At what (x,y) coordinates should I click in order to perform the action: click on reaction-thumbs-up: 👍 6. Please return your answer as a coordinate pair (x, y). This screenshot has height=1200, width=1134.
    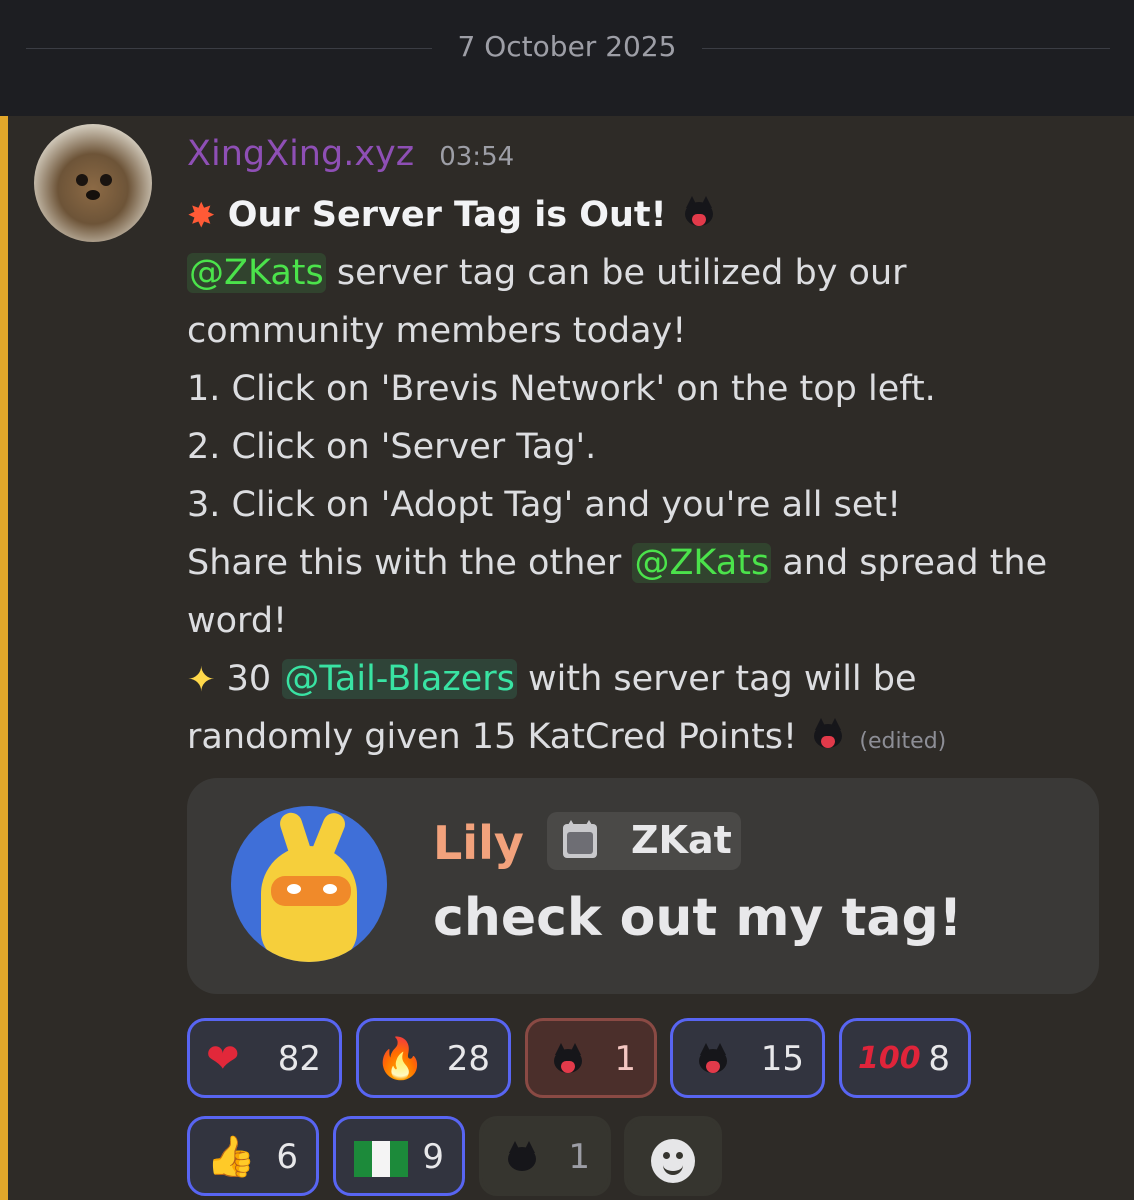
    Looking at the image, I should click on (253, 1156).